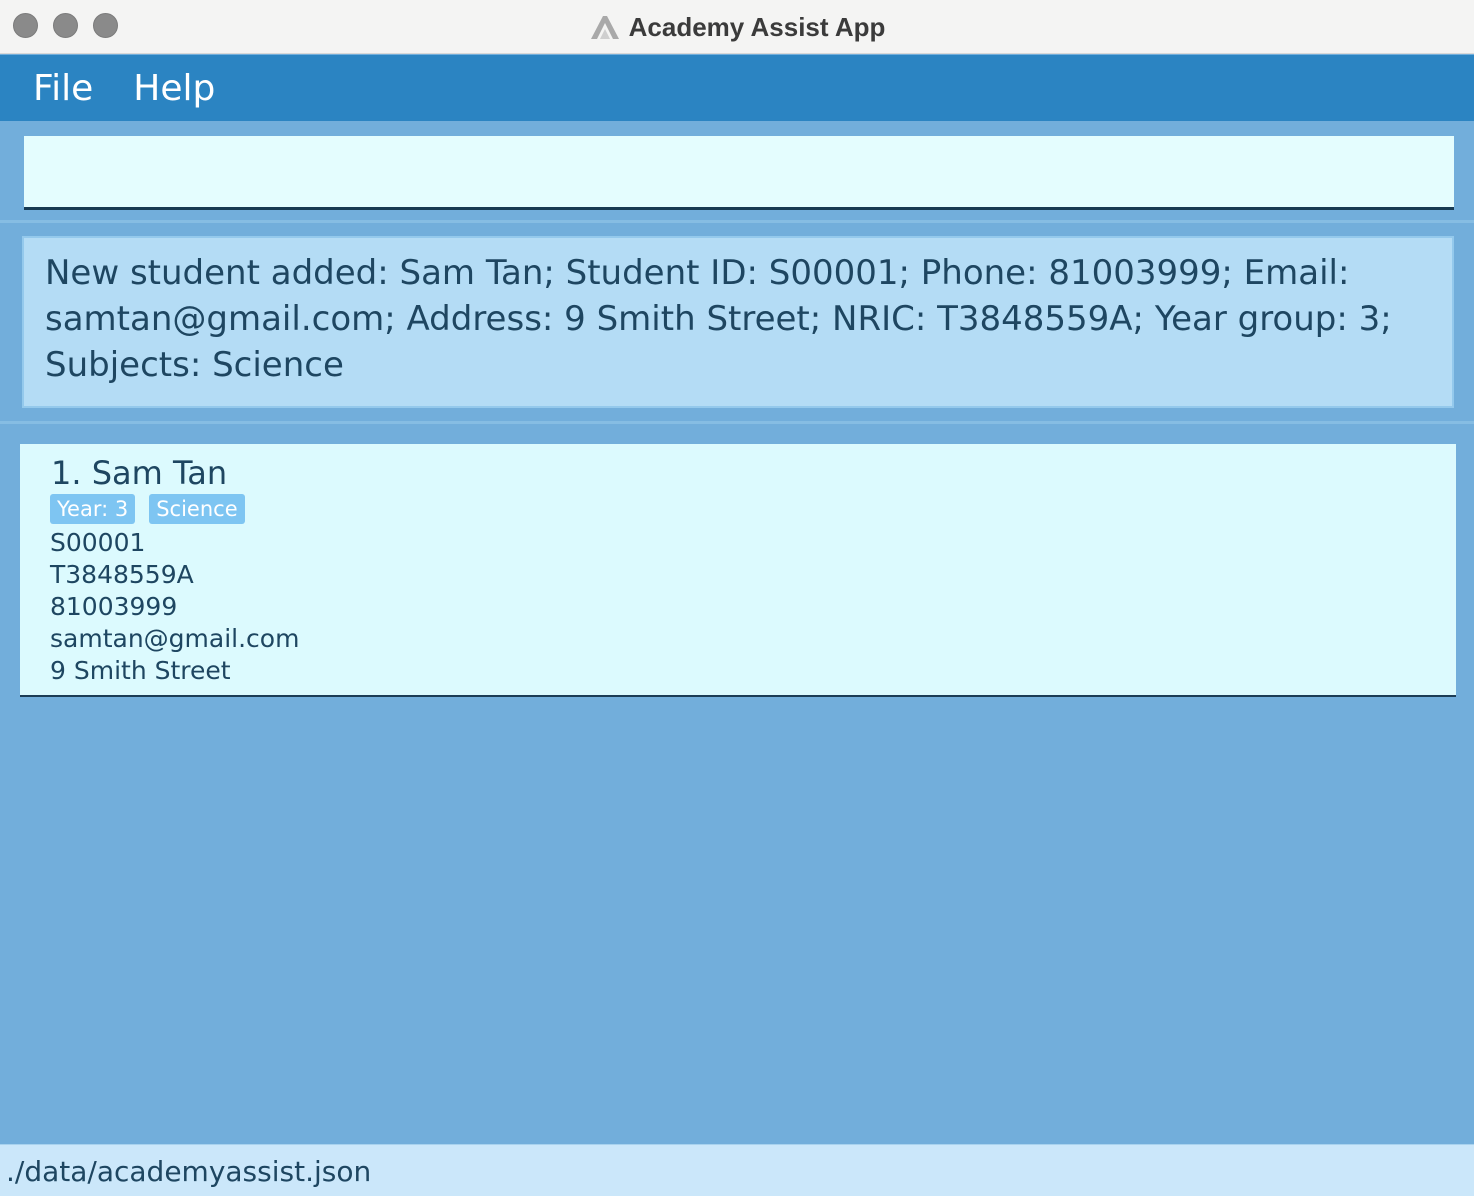 This screenshot has height=1196, width=1474. I want to click on command-input, so click(739, 171).